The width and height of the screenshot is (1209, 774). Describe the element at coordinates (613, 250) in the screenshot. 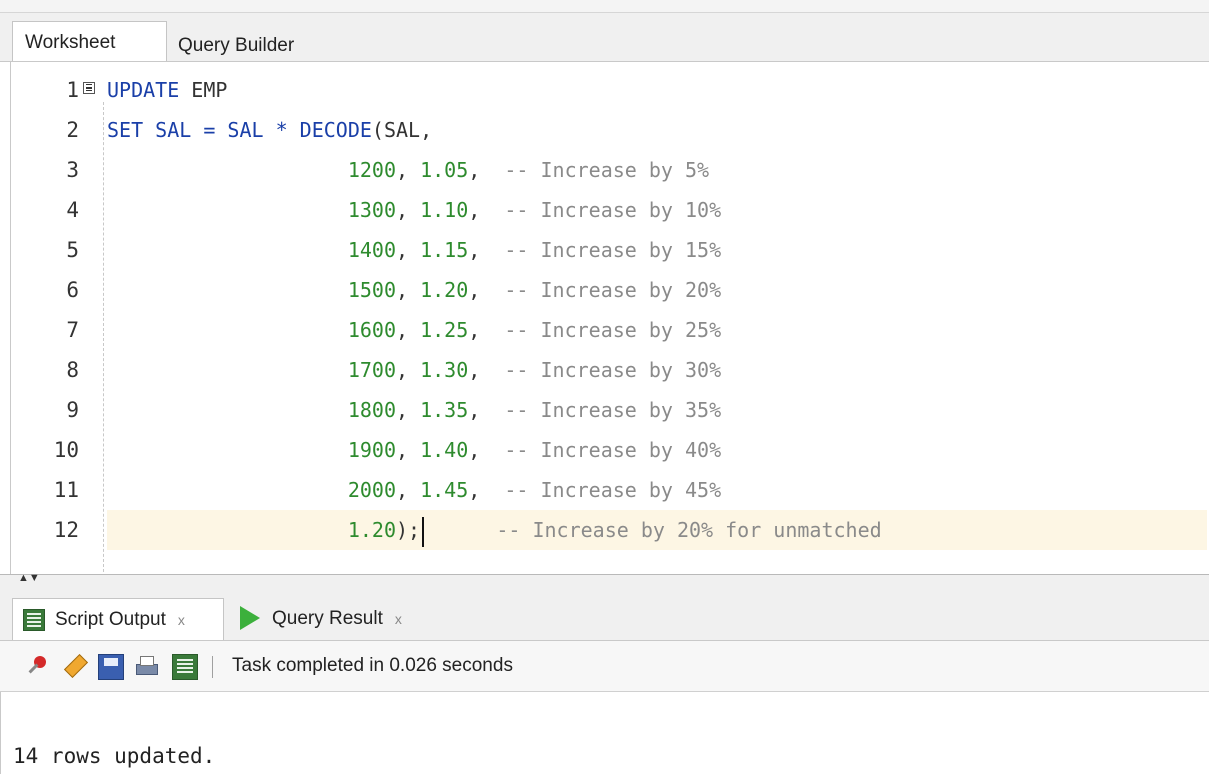

I see `comment: -- Increase by 15%` at that location.